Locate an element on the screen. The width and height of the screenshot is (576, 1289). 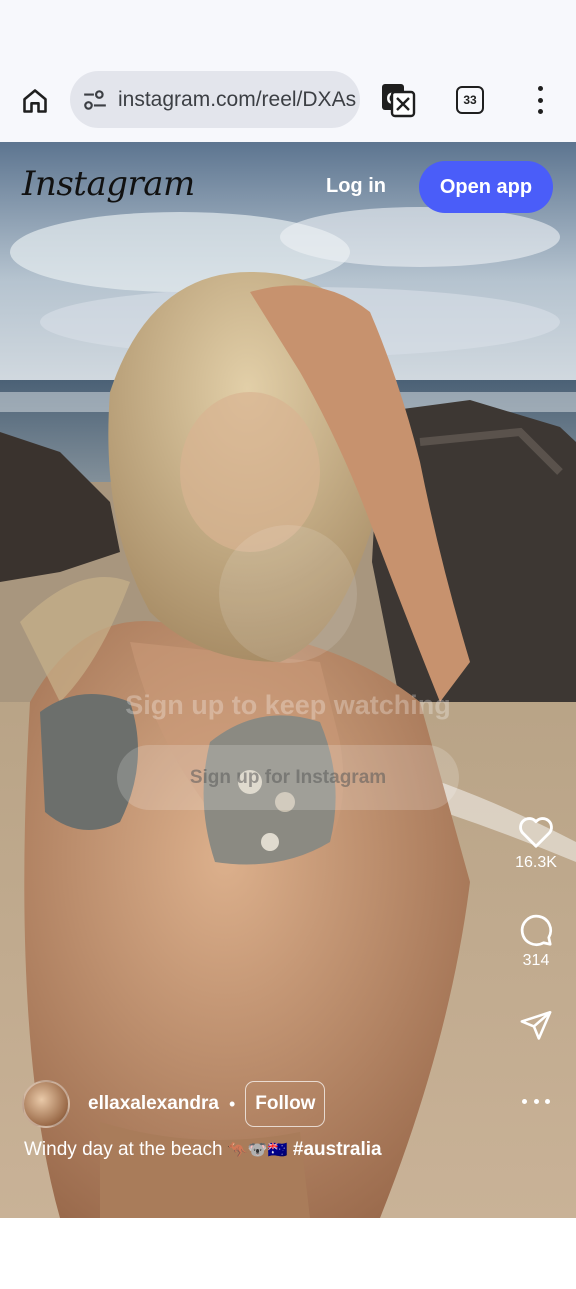
caption-text: Windy day at the beach is located at coordinates (123, 1149).